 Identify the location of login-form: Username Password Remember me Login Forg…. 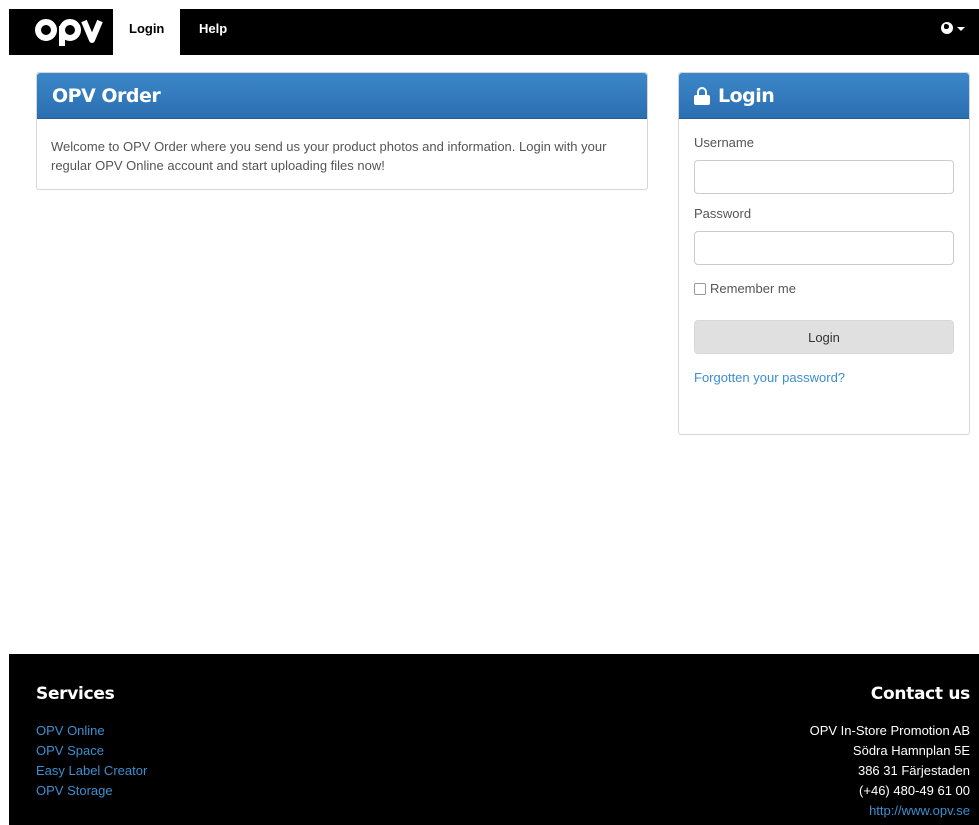
(824, 260).